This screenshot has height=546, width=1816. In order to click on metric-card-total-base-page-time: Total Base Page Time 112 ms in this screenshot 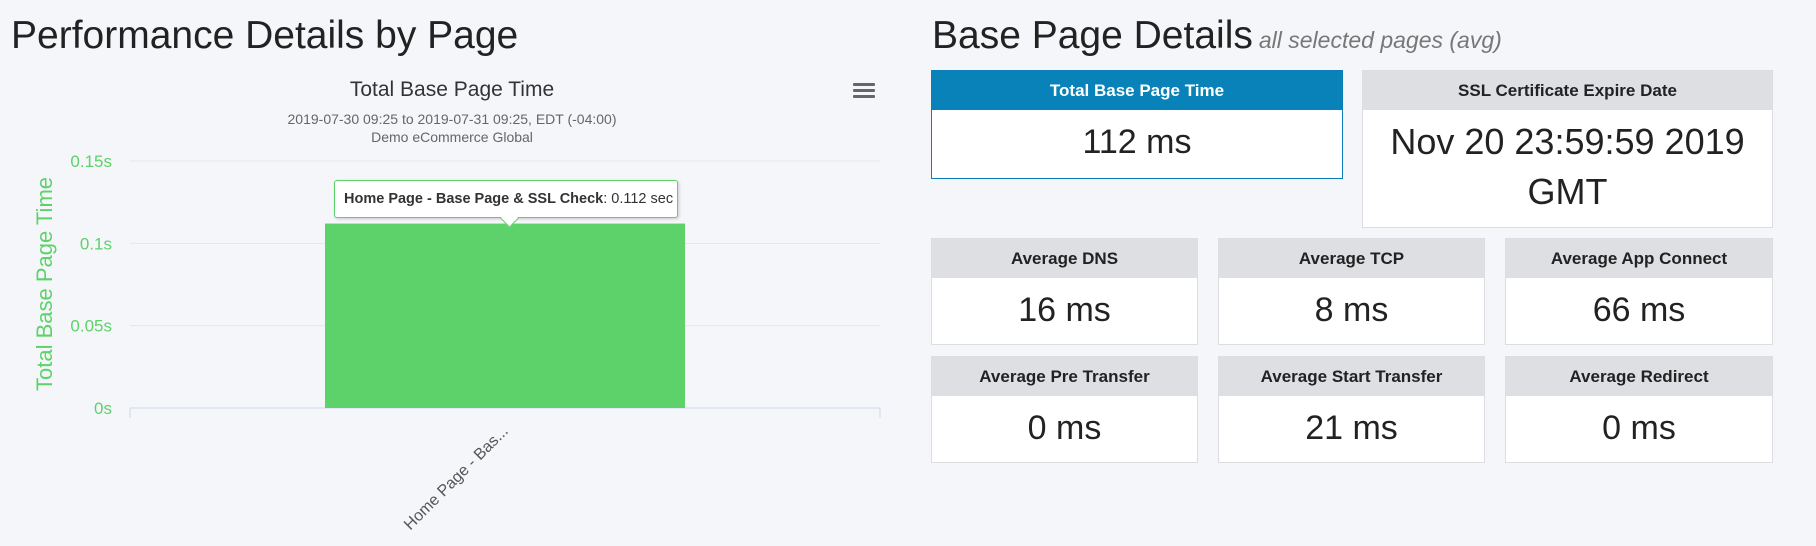, I will do `click(1137, 124)`.